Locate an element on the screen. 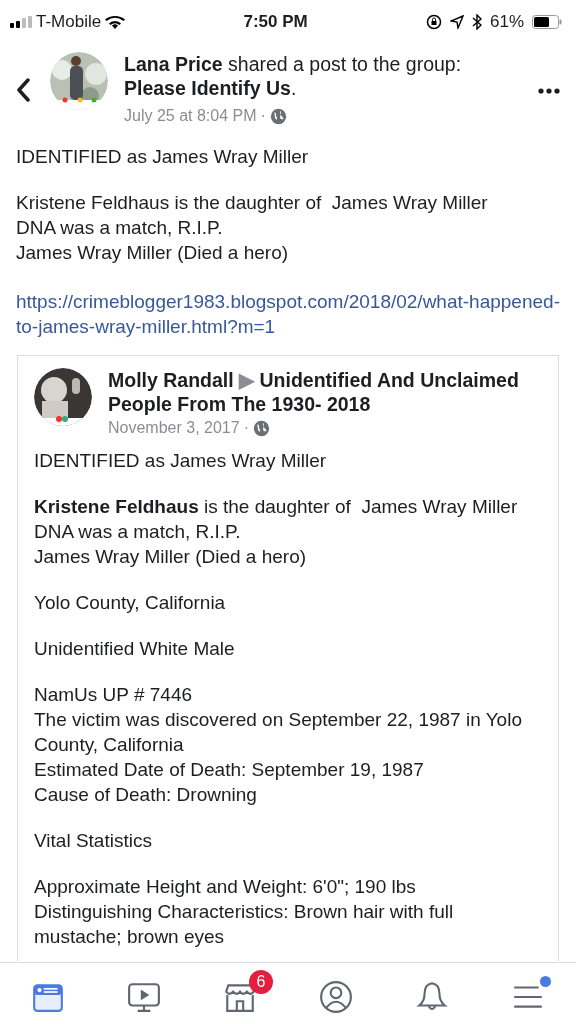 The height and width of the screenshot is (1024, 576). marketplace-tab: 6 is located at coordinates (240, 993).